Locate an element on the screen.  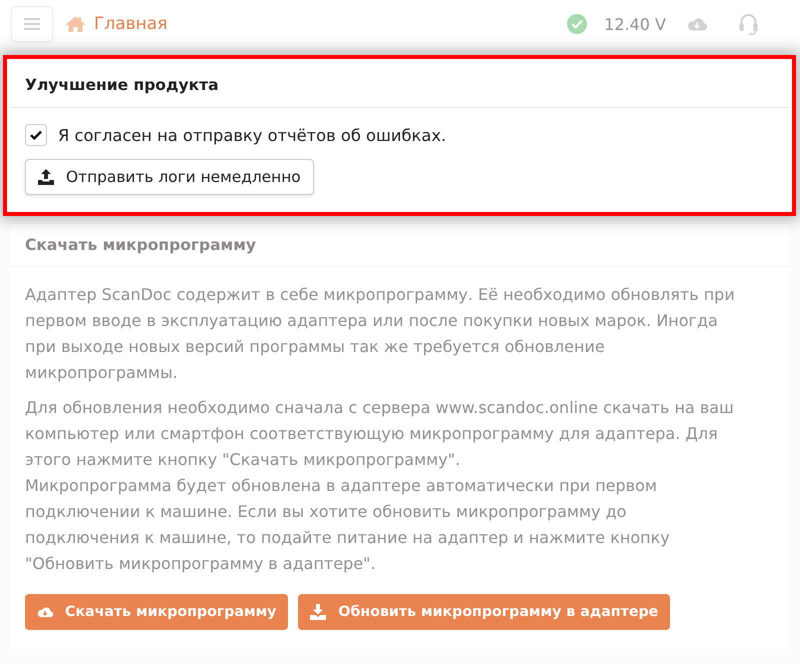
home-icon is located at coordinates (75, 24).